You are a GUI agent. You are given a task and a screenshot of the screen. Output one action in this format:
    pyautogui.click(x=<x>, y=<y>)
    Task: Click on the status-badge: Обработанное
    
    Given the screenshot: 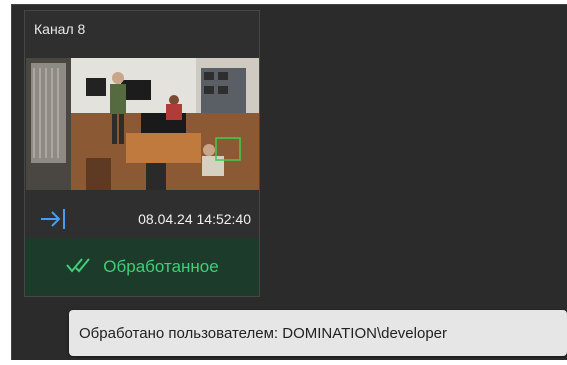 What is the action you would take?
    pyautogui.click(x=142, y=267)
    